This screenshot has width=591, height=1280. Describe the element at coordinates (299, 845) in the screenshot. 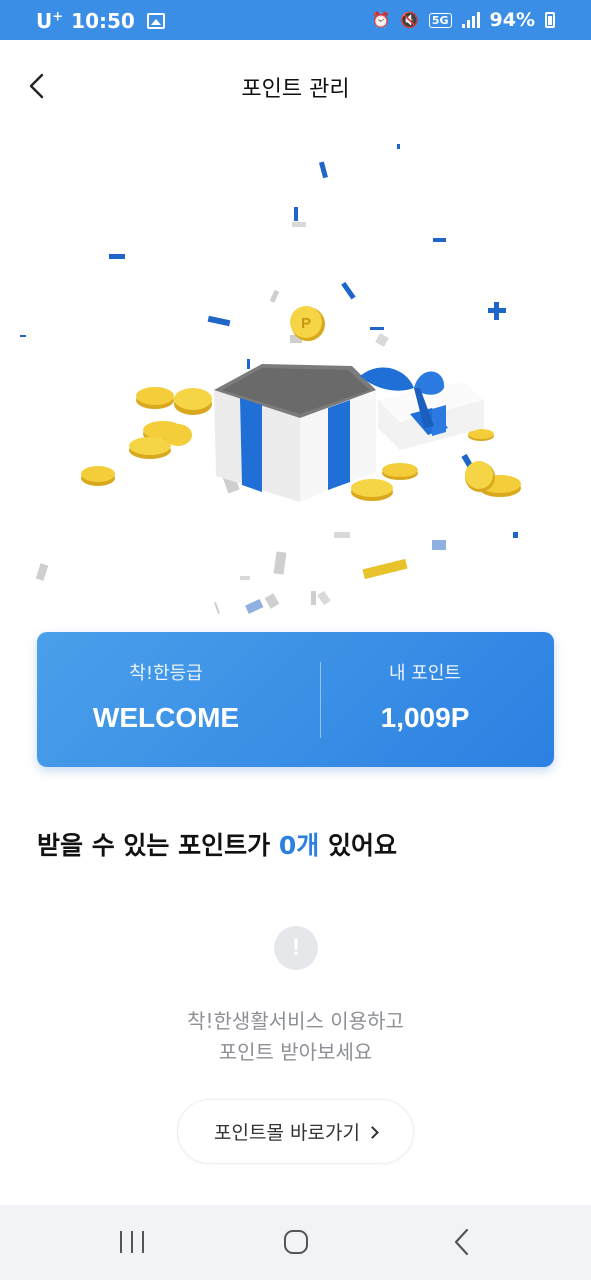

I see `receivable-count: 0개` at that location.